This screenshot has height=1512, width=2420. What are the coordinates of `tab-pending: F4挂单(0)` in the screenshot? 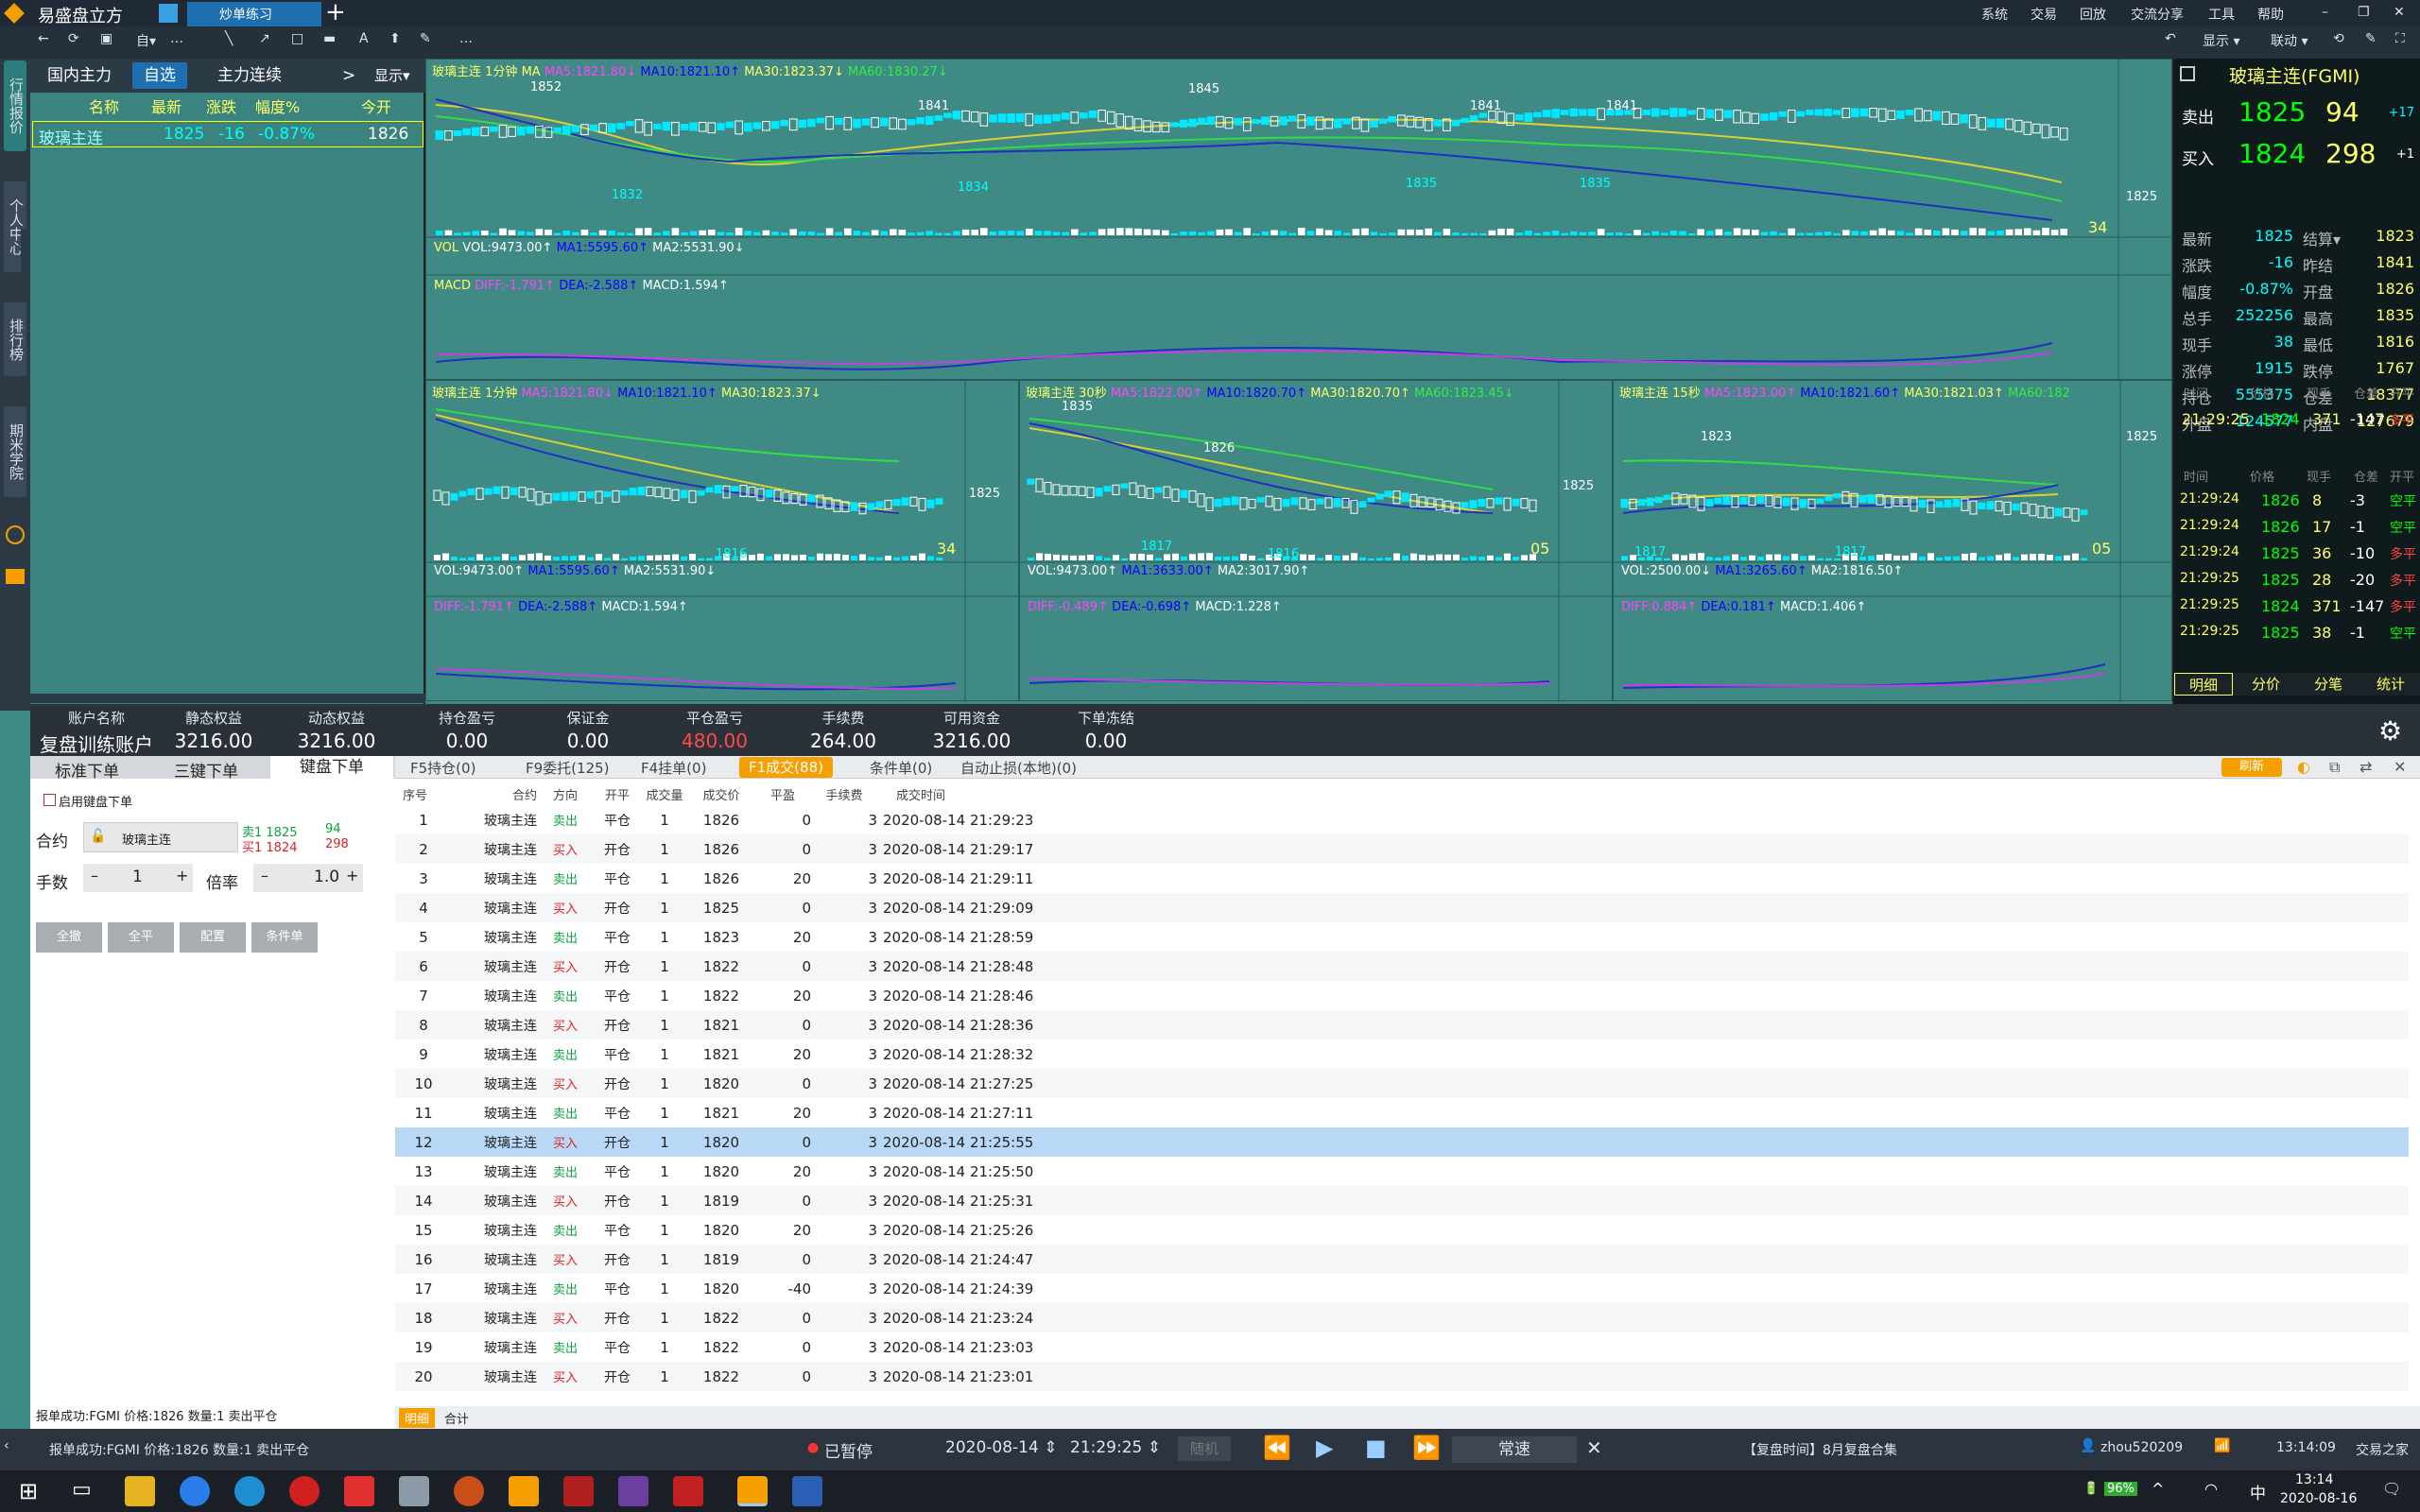 It's located at (673, 768).